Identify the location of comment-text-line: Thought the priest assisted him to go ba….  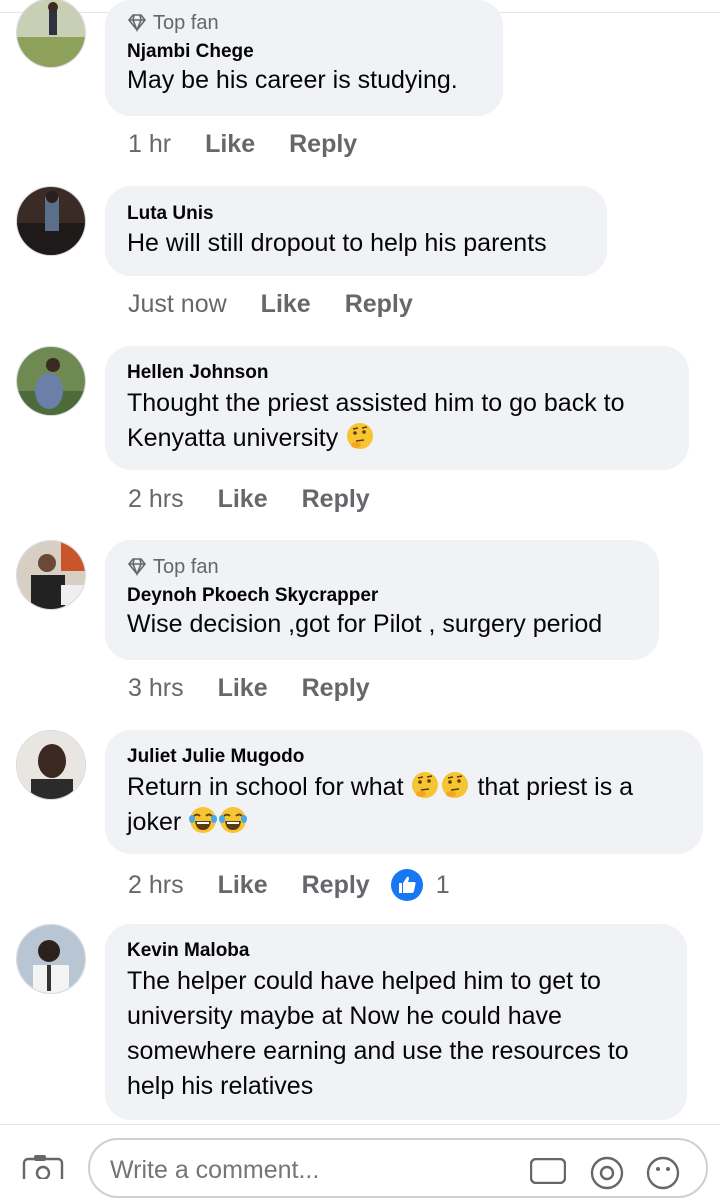
(376, 403).